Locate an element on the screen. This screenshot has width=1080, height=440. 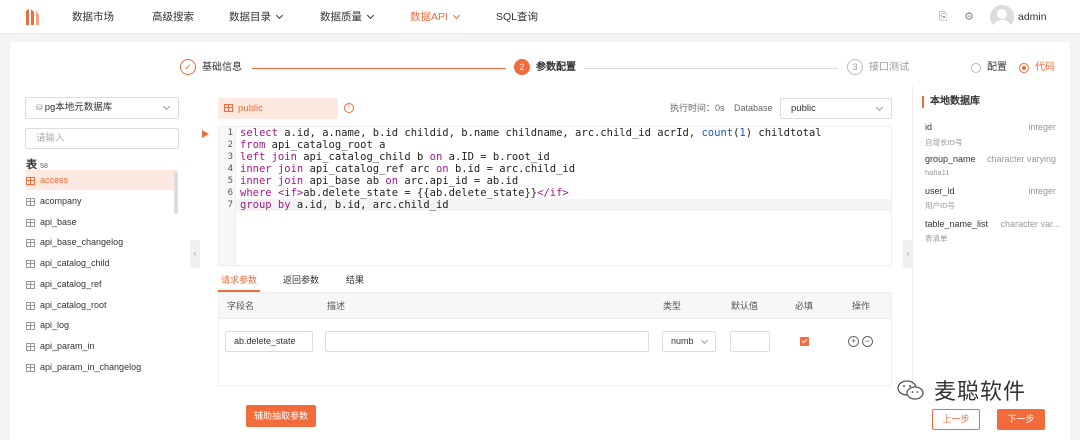
table-item-api-log: api_log is located at coordinates (102, 325).